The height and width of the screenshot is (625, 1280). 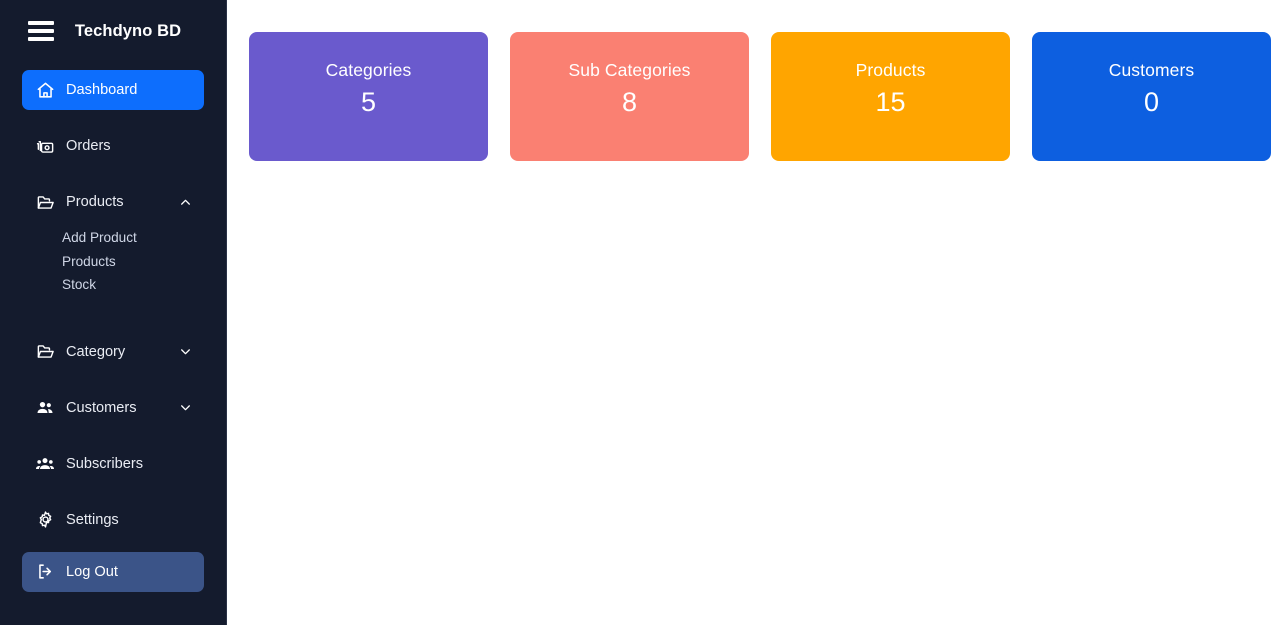 What do you see at coordinates (92, 571) in the screenshot?
I see `sidebar-item-label: Log Out` at bounding box center [92, 571].